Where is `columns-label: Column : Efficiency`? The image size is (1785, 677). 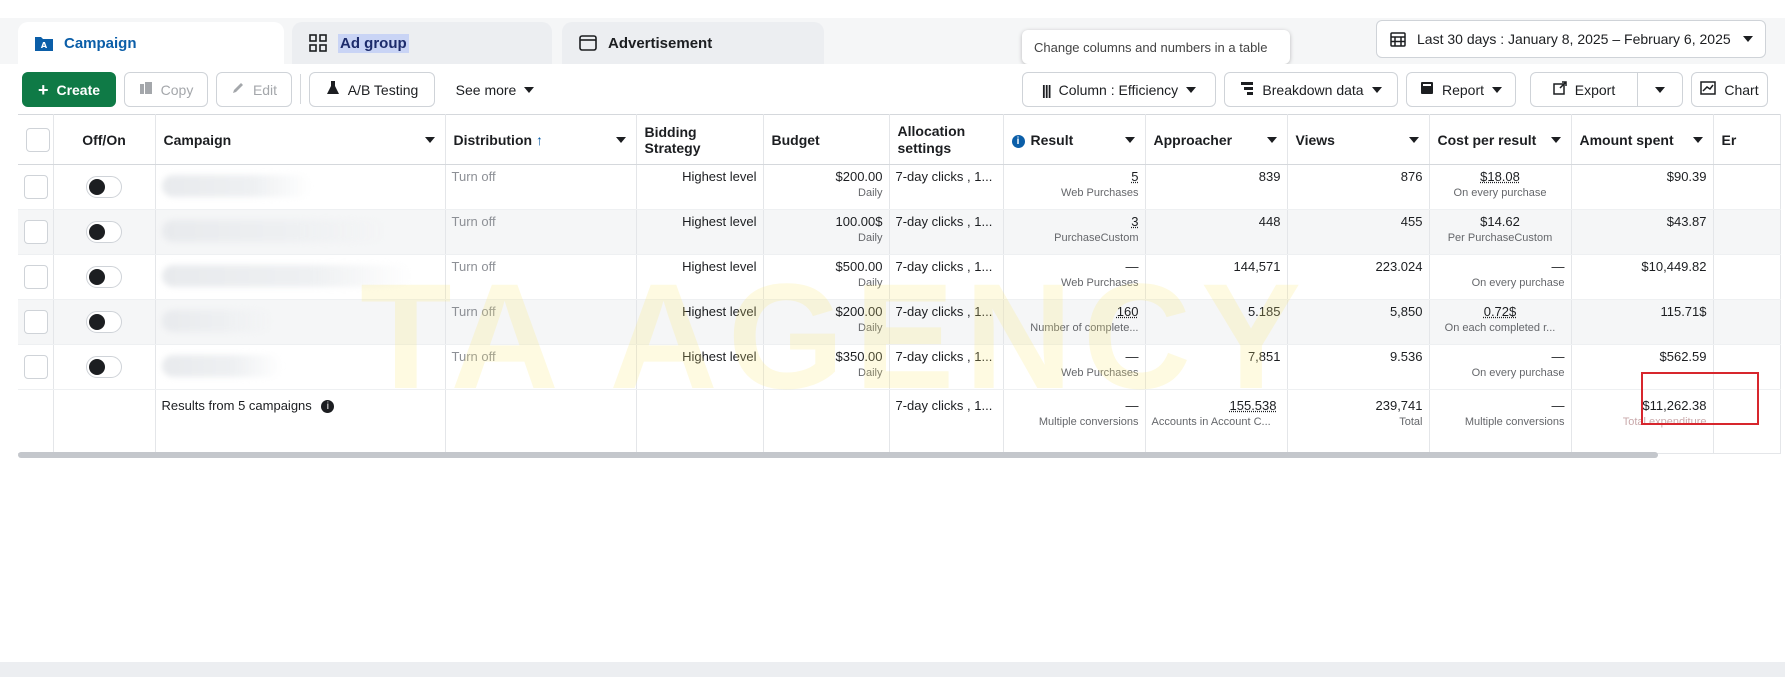 columns-label: Column : Efficiency is located at coordinates (1118, 89).